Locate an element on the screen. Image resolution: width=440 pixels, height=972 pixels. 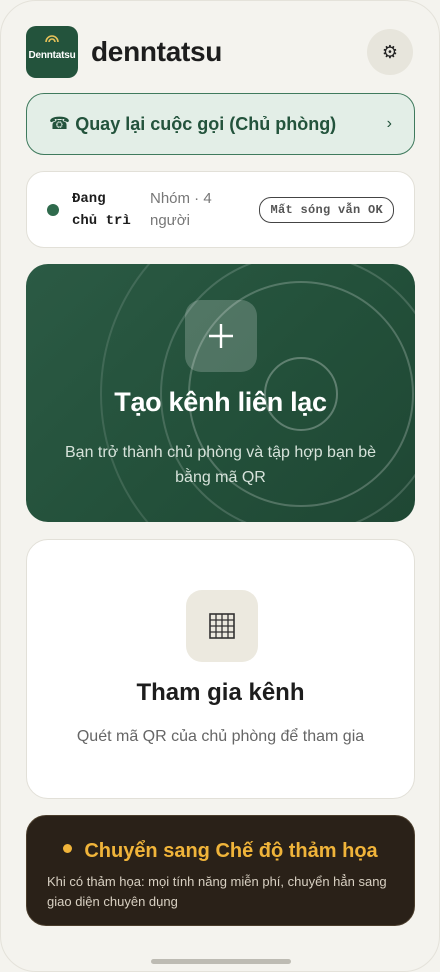
qr-grid-icon is located at coordinates (222, 626).